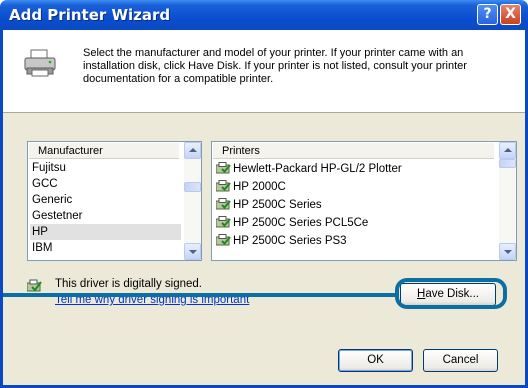 This screenshot has width=528, height=388. What do you see at coordinates (129, 284) in the screenshot?
I see `signing-status-text: This driver is digitally signed.` at bounding box center [129, 284].